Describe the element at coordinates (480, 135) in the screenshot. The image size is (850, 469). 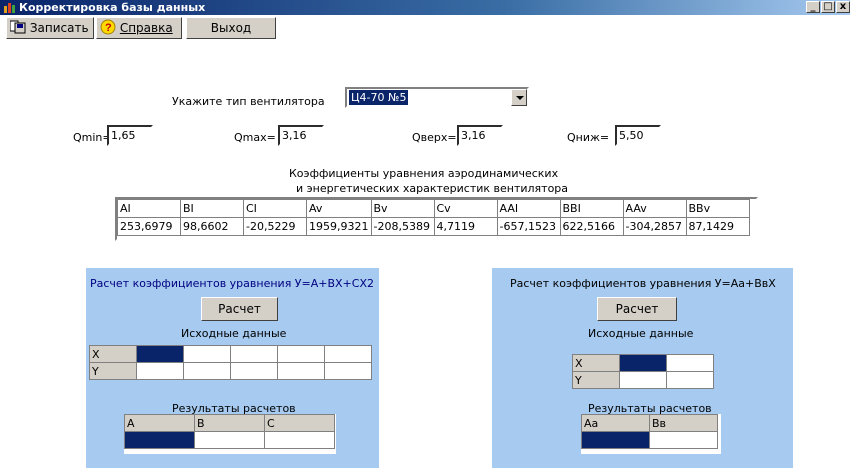
I see `qverh-input: 3,16` at that location.